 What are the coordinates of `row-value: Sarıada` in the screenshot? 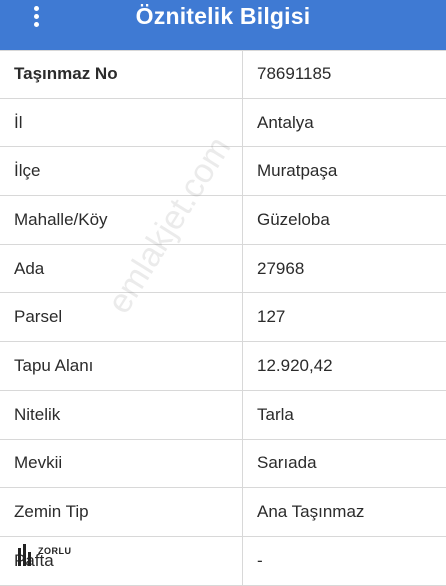 It's located at (287, 463).